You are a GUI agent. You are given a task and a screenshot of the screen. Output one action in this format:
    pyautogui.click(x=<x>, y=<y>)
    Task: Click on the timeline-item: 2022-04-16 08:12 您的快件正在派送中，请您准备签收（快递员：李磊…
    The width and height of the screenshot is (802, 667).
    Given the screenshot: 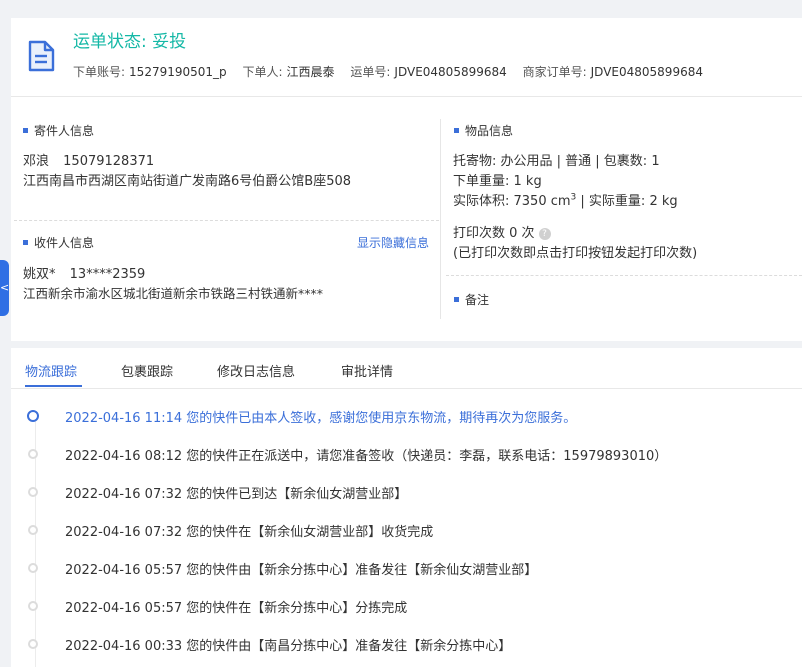 What is the action you would take?
    pyautogui.click(x=347, y=454)
    